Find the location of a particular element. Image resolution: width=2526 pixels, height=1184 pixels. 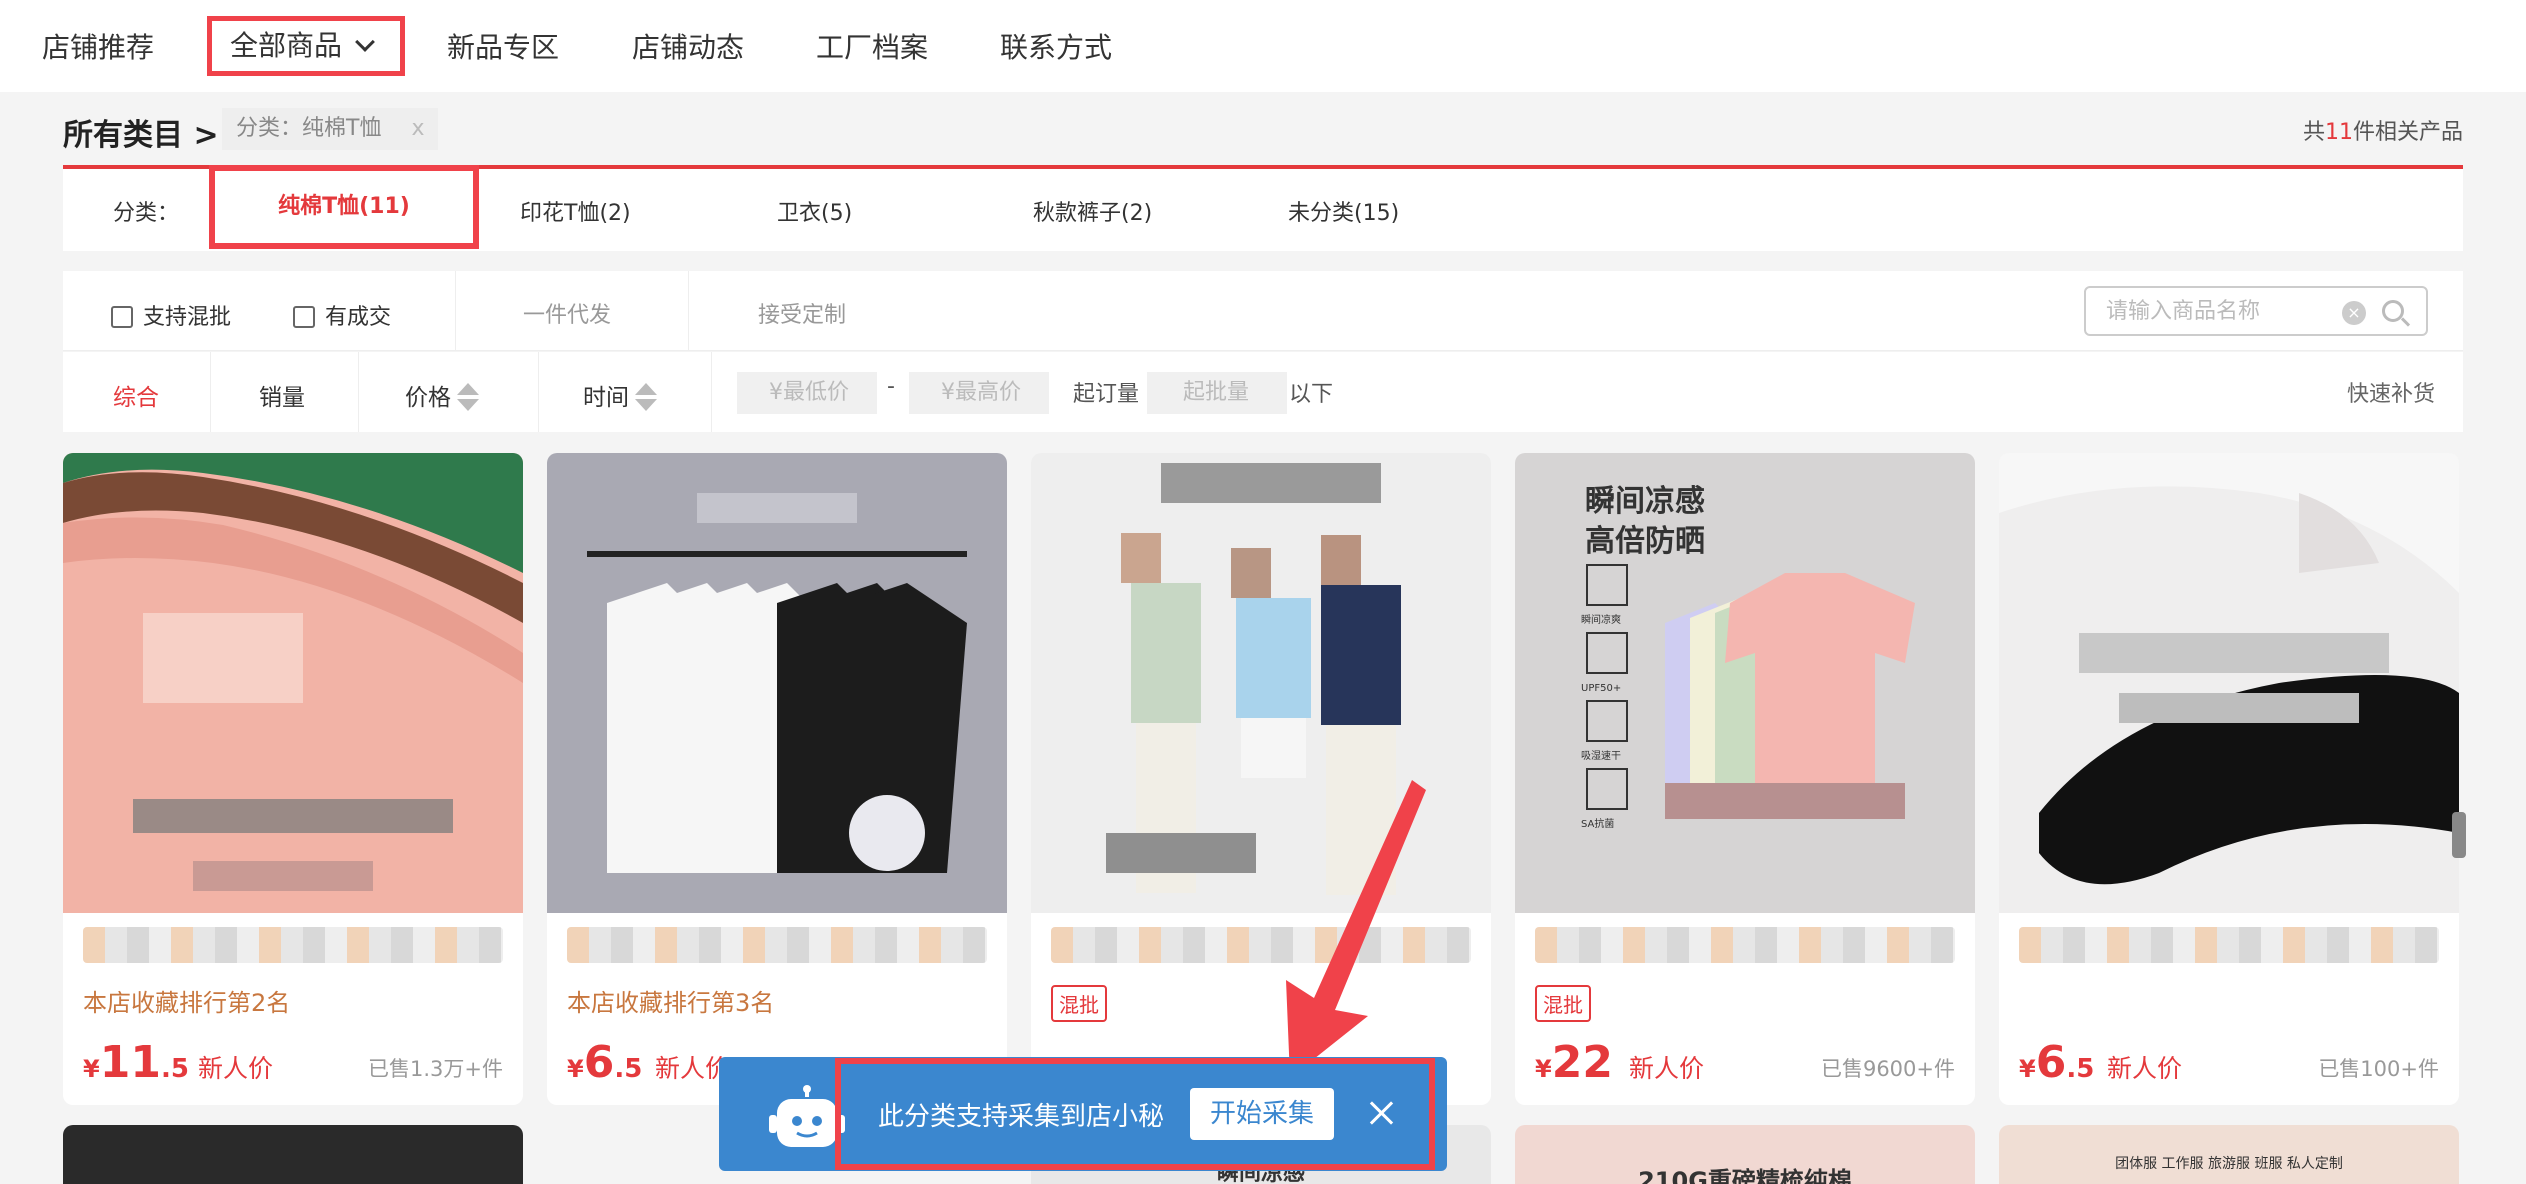

product-card: 混批 is located at coordinates (1261, 779).